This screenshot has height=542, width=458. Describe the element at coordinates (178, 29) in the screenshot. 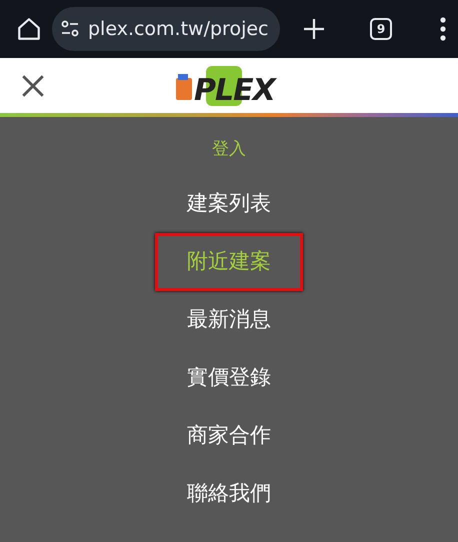

I see `url-text: plex.com.tw/projec` at that location.